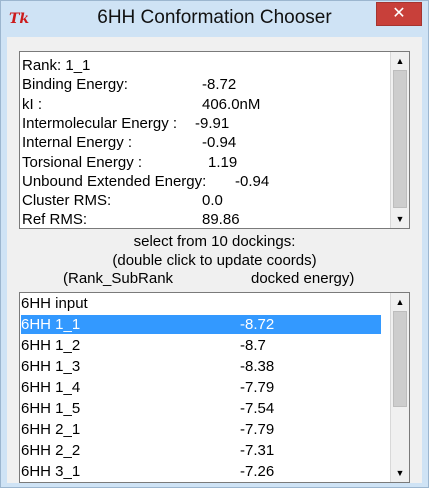 This screenshot has width=429, height=488. I want to click on info-row: Rank: 1_1, so click(56, 65).